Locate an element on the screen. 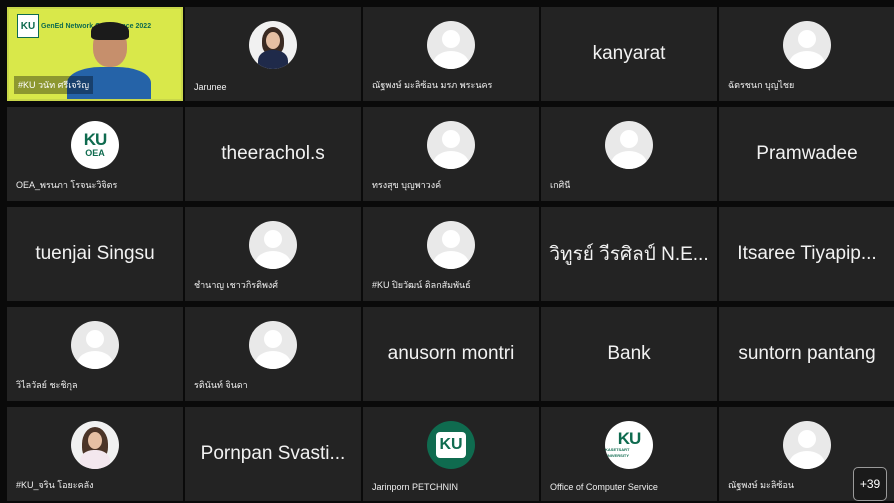 This screenshot has height=503, width=894. participant-tile: kanyarat is located at coordinates (629, 54).